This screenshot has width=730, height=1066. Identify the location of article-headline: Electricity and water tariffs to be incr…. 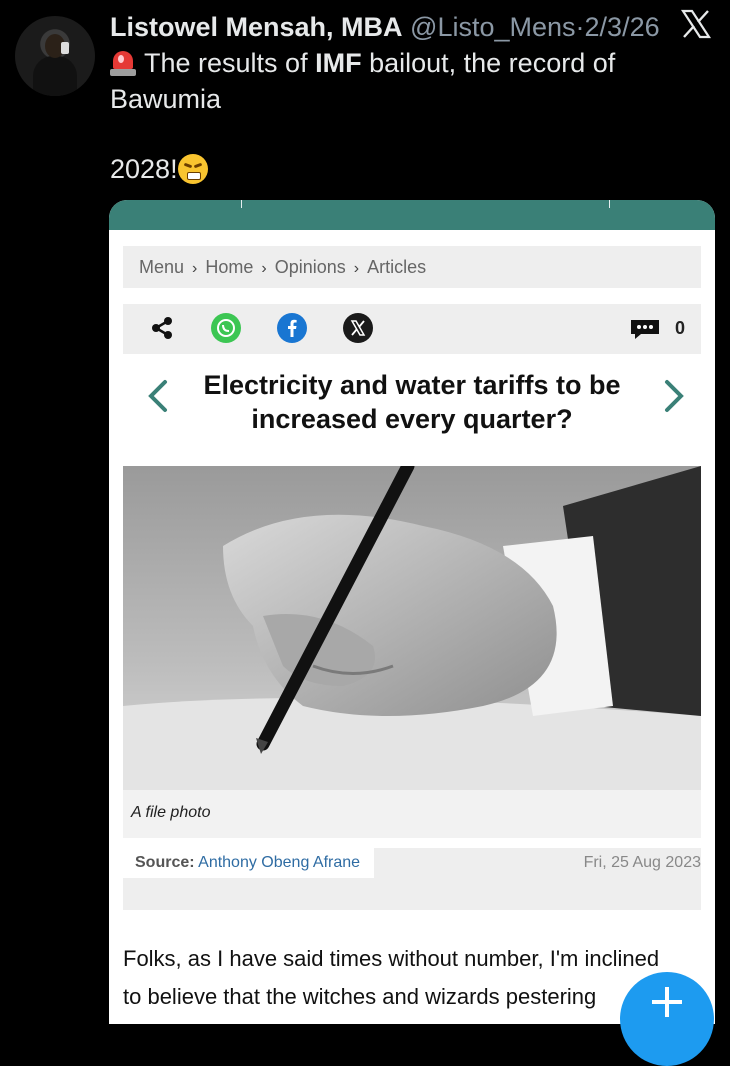
(412, 402).